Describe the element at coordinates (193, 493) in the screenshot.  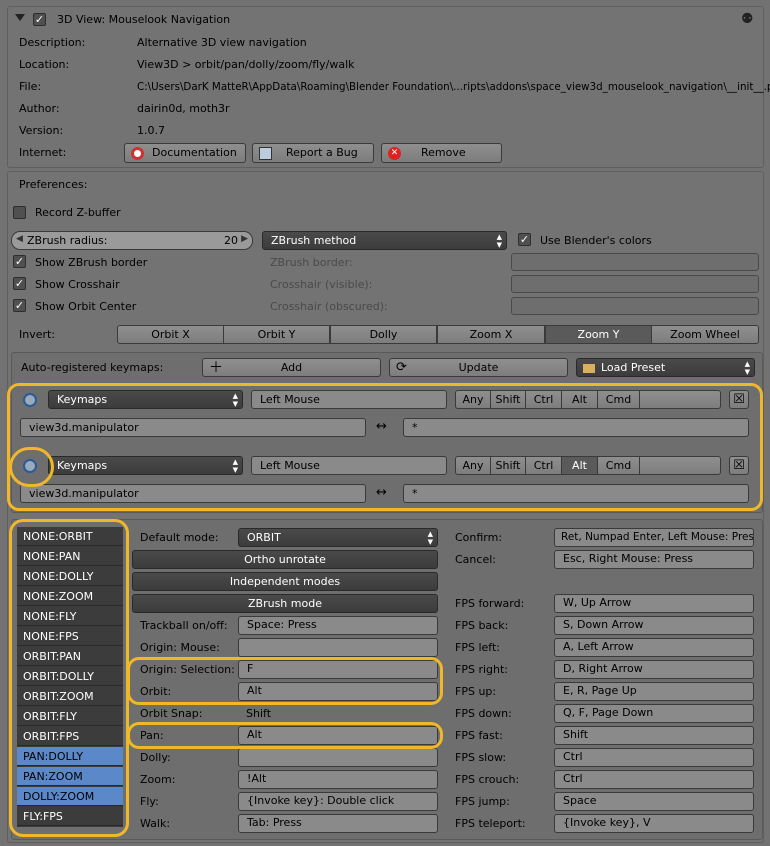
I see `keymap-2-operator-field: view3d.manipulator` at that location.